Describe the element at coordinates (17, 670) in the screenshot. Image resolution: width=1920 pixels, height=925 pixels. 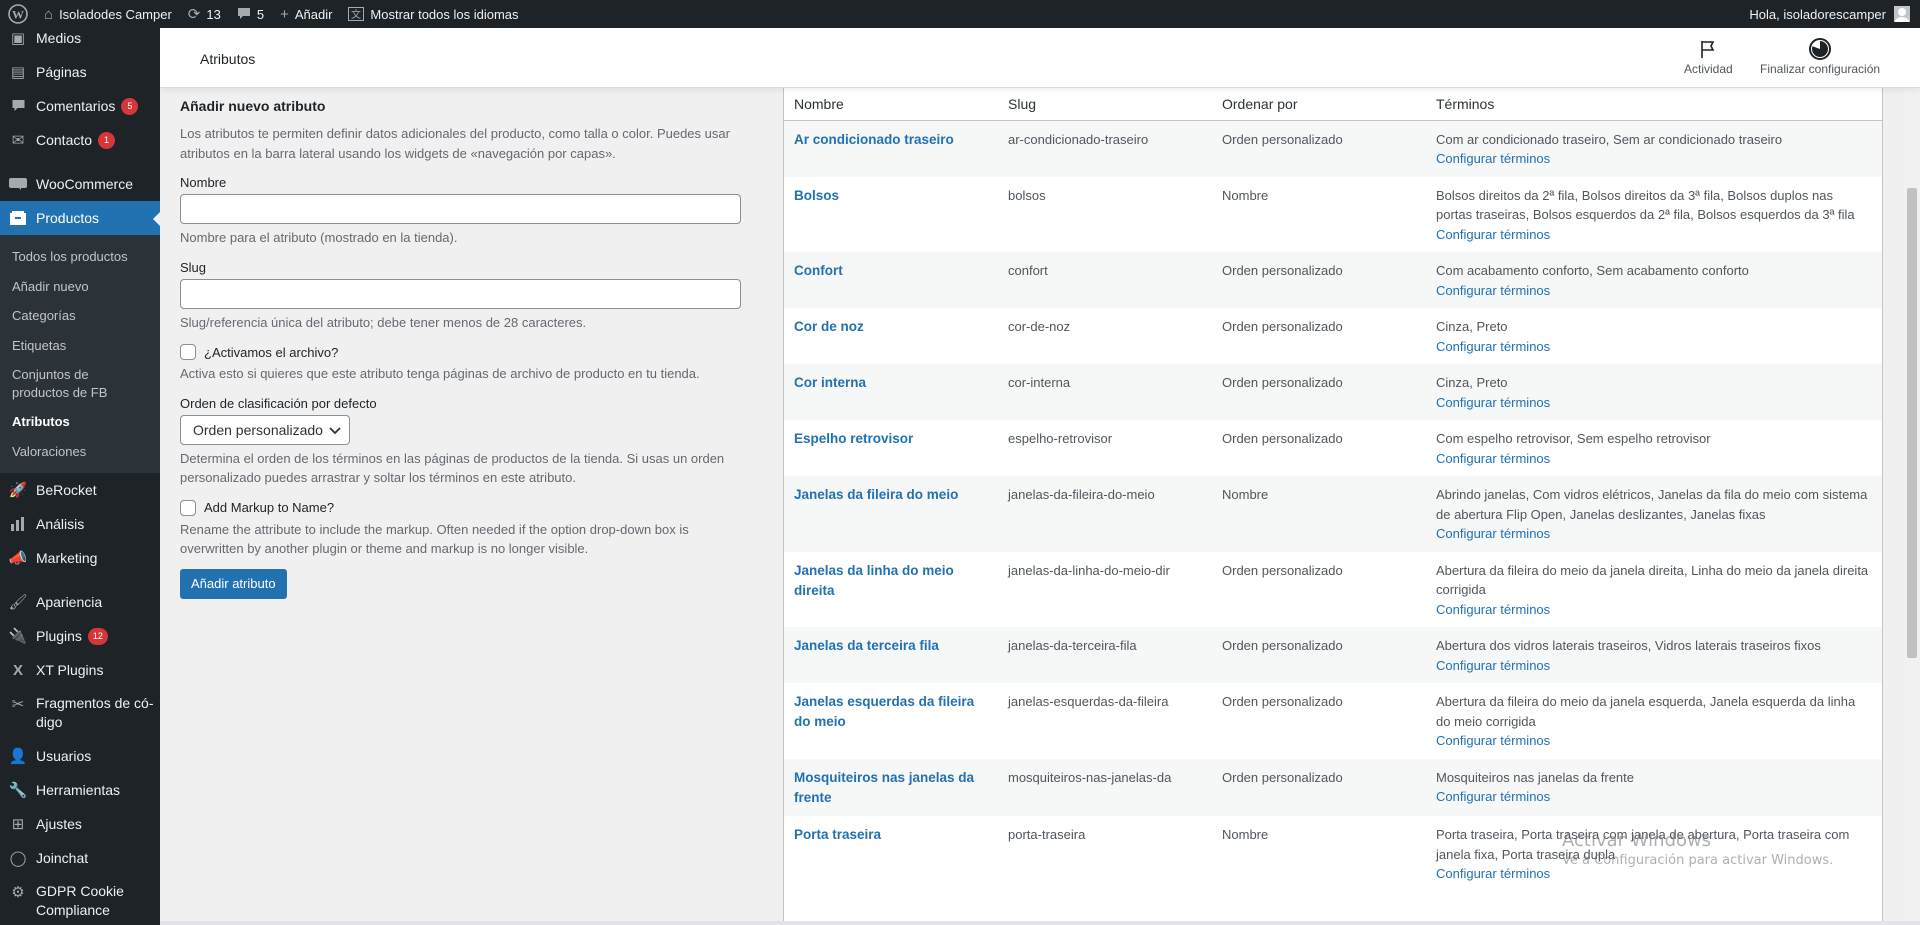
I see `xt-icon: X` at that location.